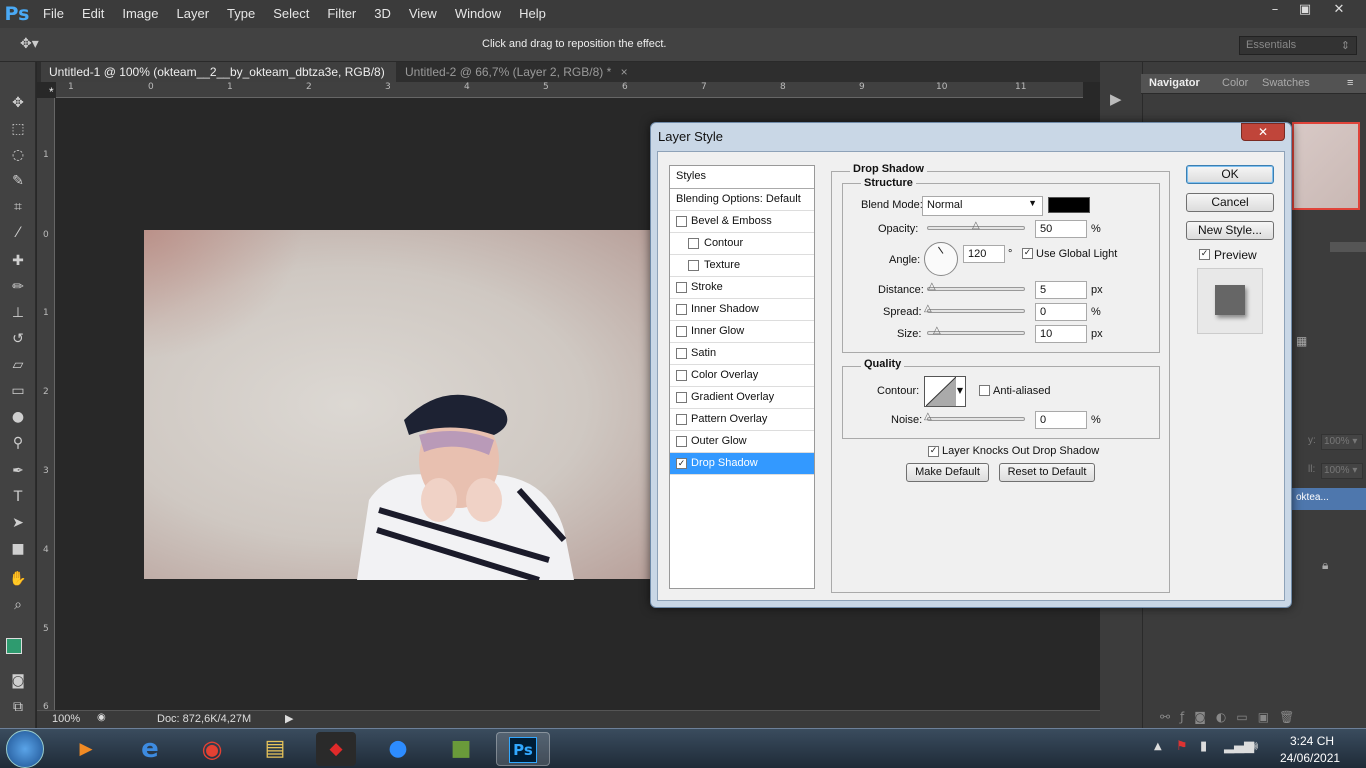 Image resolution: width=1366 pixels, height=768 pixels. Describe the element at coordinates (1069, 205) in the screenshot. I see `shadow-color-swatch` at that location.